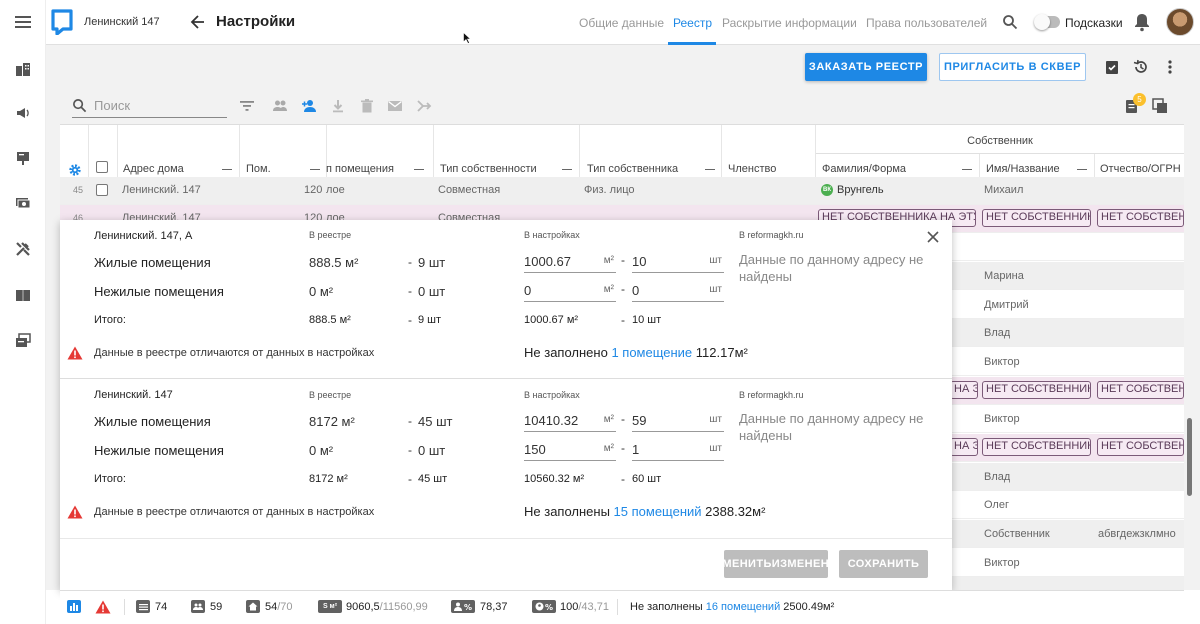 The width and height of the screenshot is (1200, 624). Describe the element at coordinates (23, 341) in the screenshot. I see `cards-icon` at that location.